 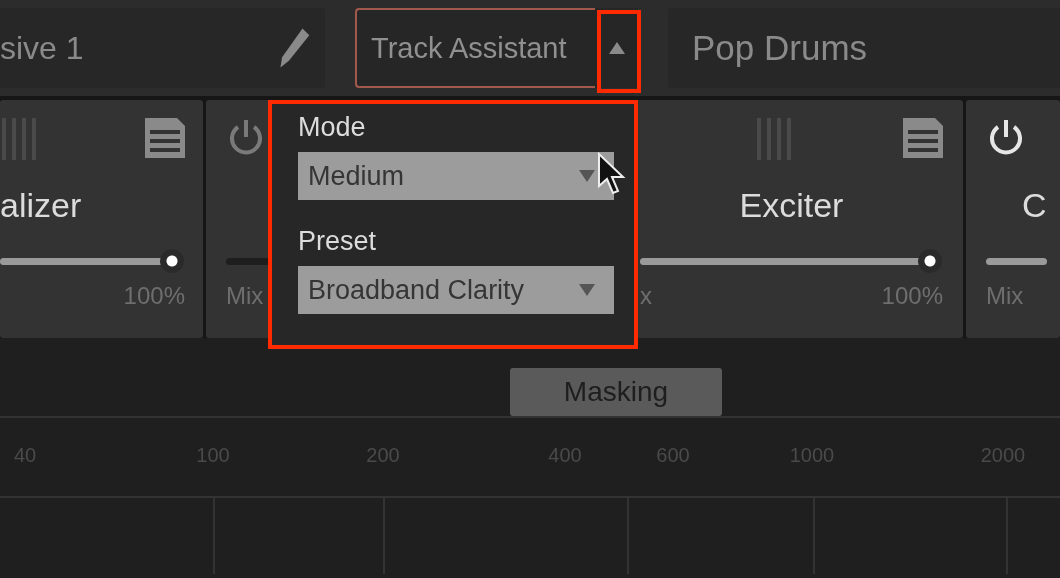 What do you see at coordinates (612, 174) in the screenshot?
I see `cursor-icon` at bounding box center [612, 174].